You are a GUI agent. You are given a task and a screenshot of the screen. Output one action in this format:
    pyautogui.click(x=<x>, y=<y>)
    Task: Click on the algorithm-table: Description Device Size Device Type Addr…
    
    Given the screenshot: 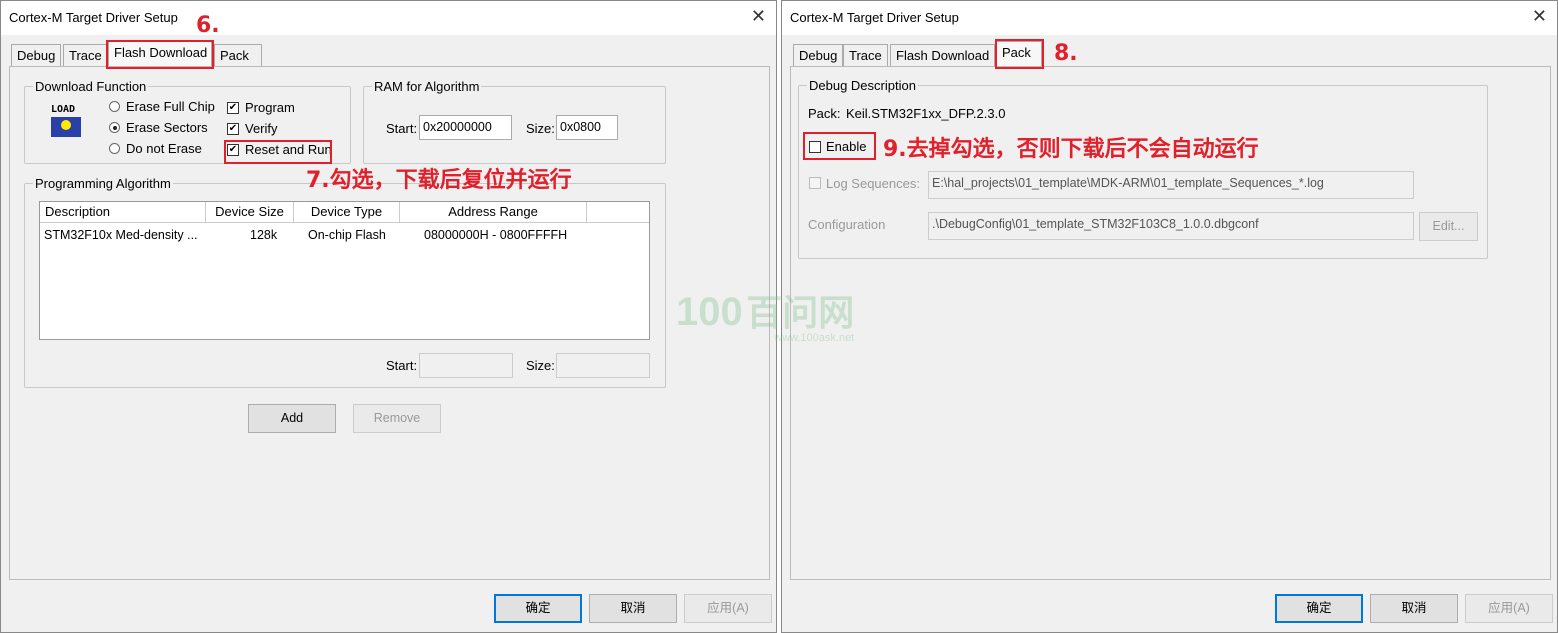 What is the action you would take?
    pyautogui.click(x=344, y=270)
    